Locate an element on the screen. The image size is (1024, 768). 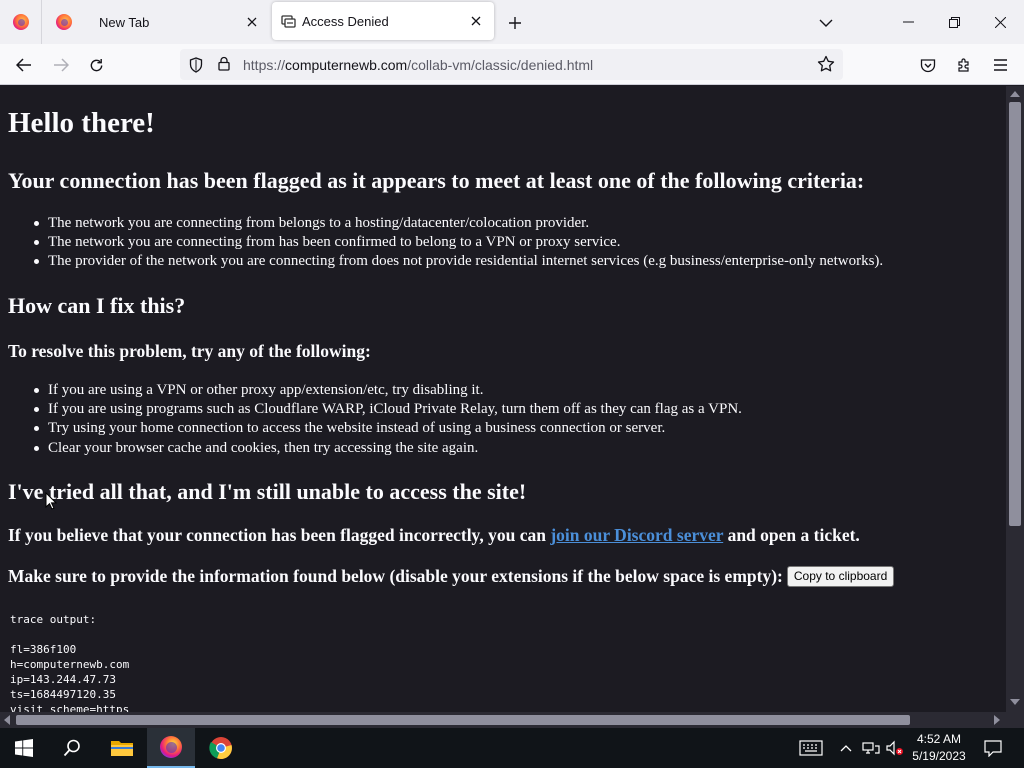
extensions-button is located at coordinates (964, 65).